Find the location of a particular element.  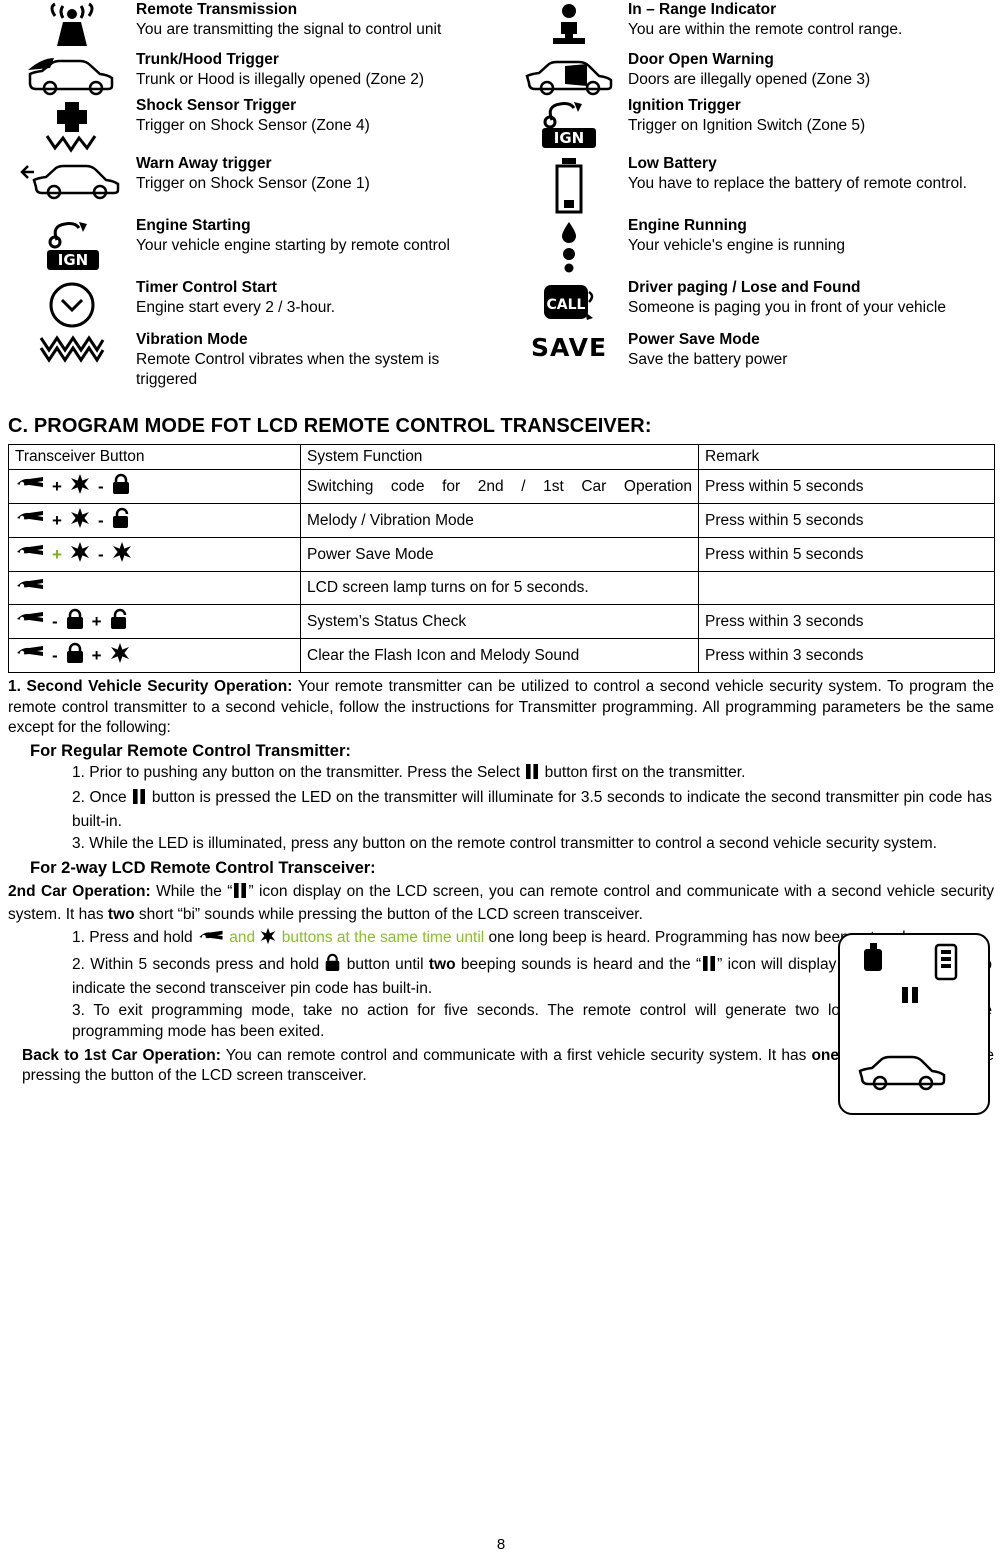

legend-title: Low Battery is located at coordinates (672, 163).